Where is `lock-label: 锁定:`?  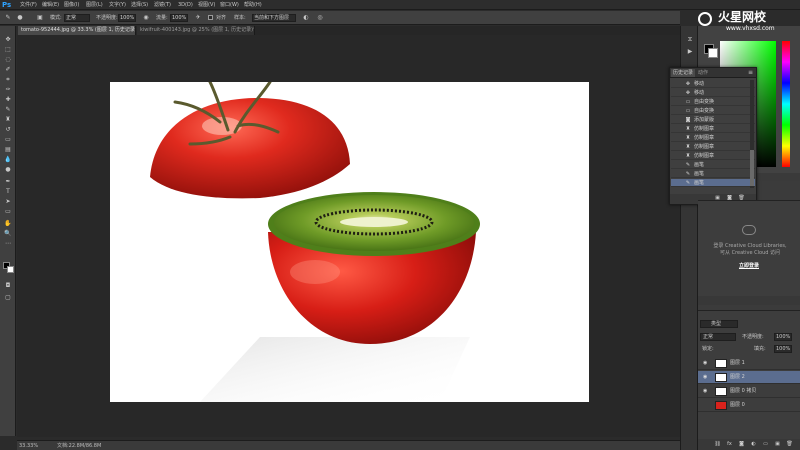
lock-label: 锁定: is located at coordinates (708, 349).